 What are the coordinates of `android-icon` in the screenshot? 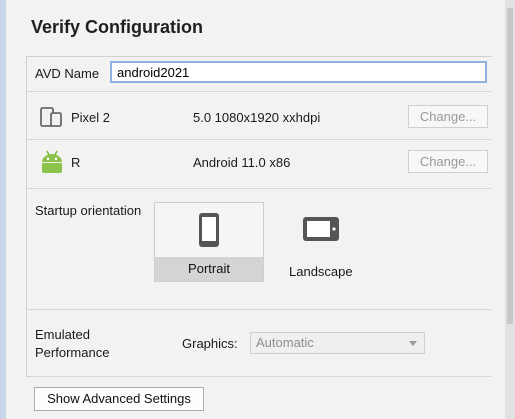 It's located at (52, 161).